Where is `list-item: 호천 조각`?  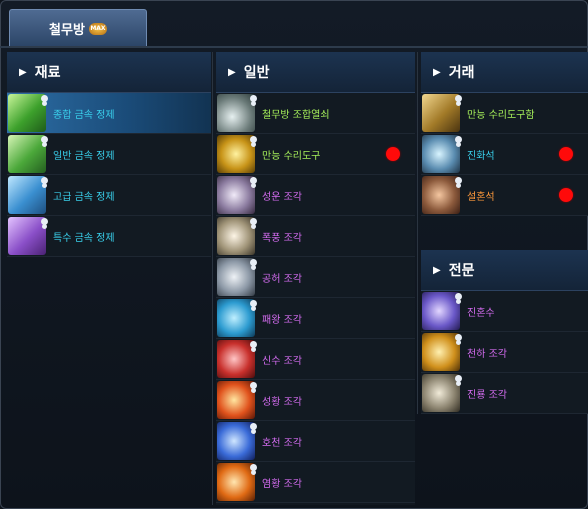 list-item: 호천 조각 is located at coordinates (315, 441).